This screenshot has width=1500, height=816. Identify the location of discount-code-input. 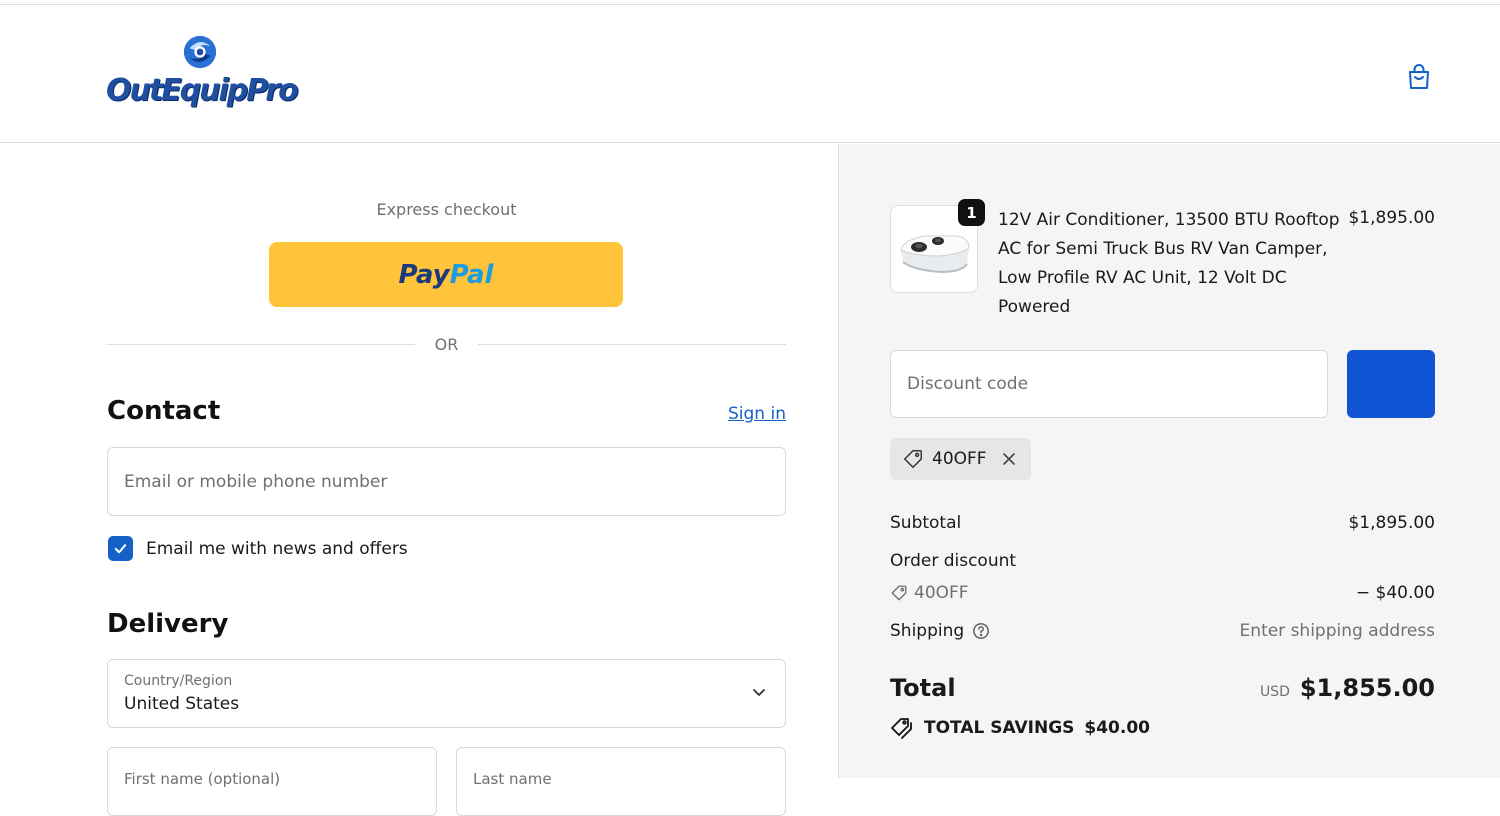
(1109, 384).